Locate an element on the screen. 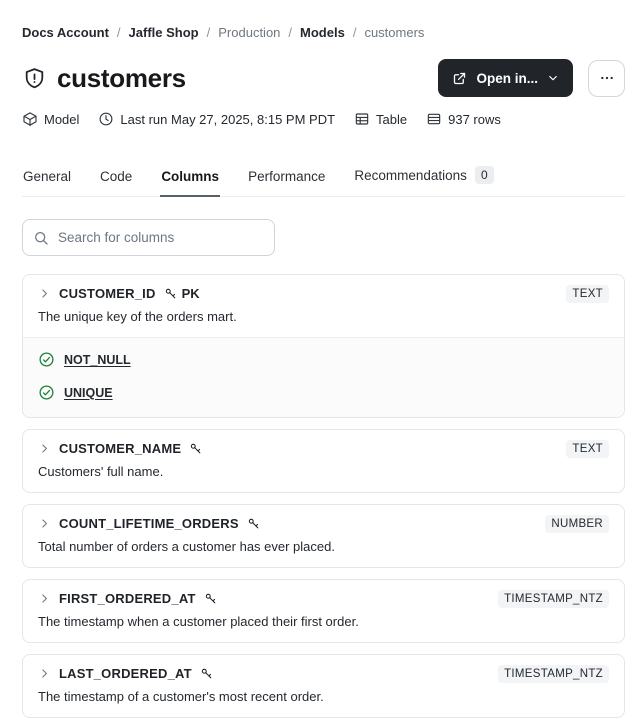  tab-count-badge: 0 is located at coordinates (484, 175).